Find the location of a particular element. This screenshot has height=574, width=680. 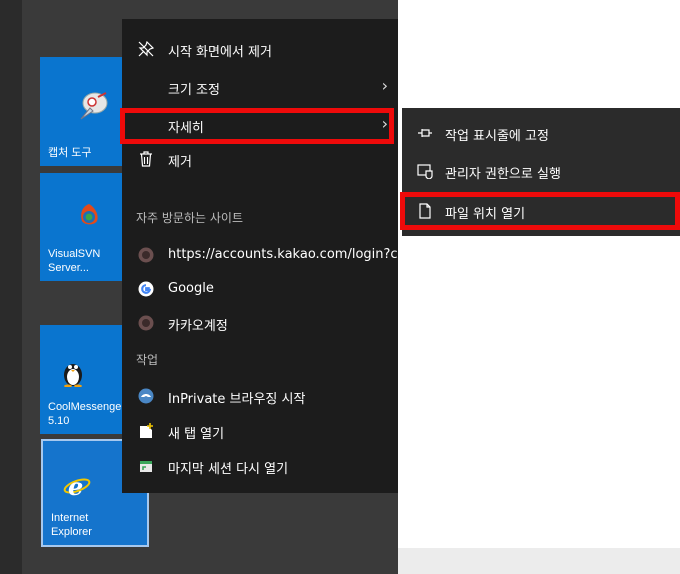

penguin-icon is located at coordinates (73, 375).